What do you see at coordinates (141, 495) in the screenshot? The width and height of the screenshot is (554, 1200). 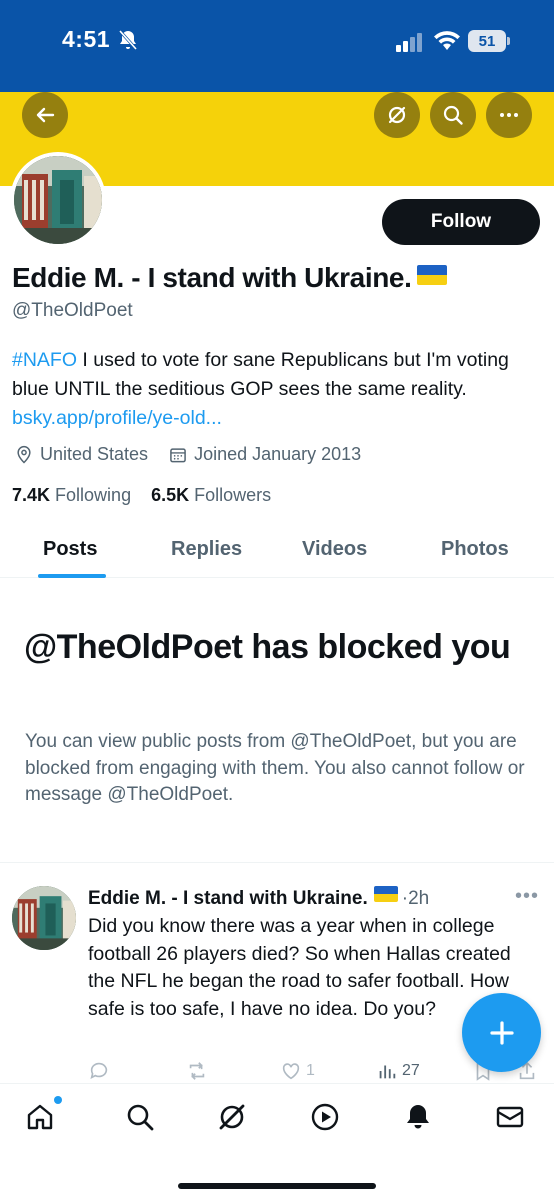 I see `follow-counts: 7.4K Following 6.5K Followers` at bounding box center [141, 495].